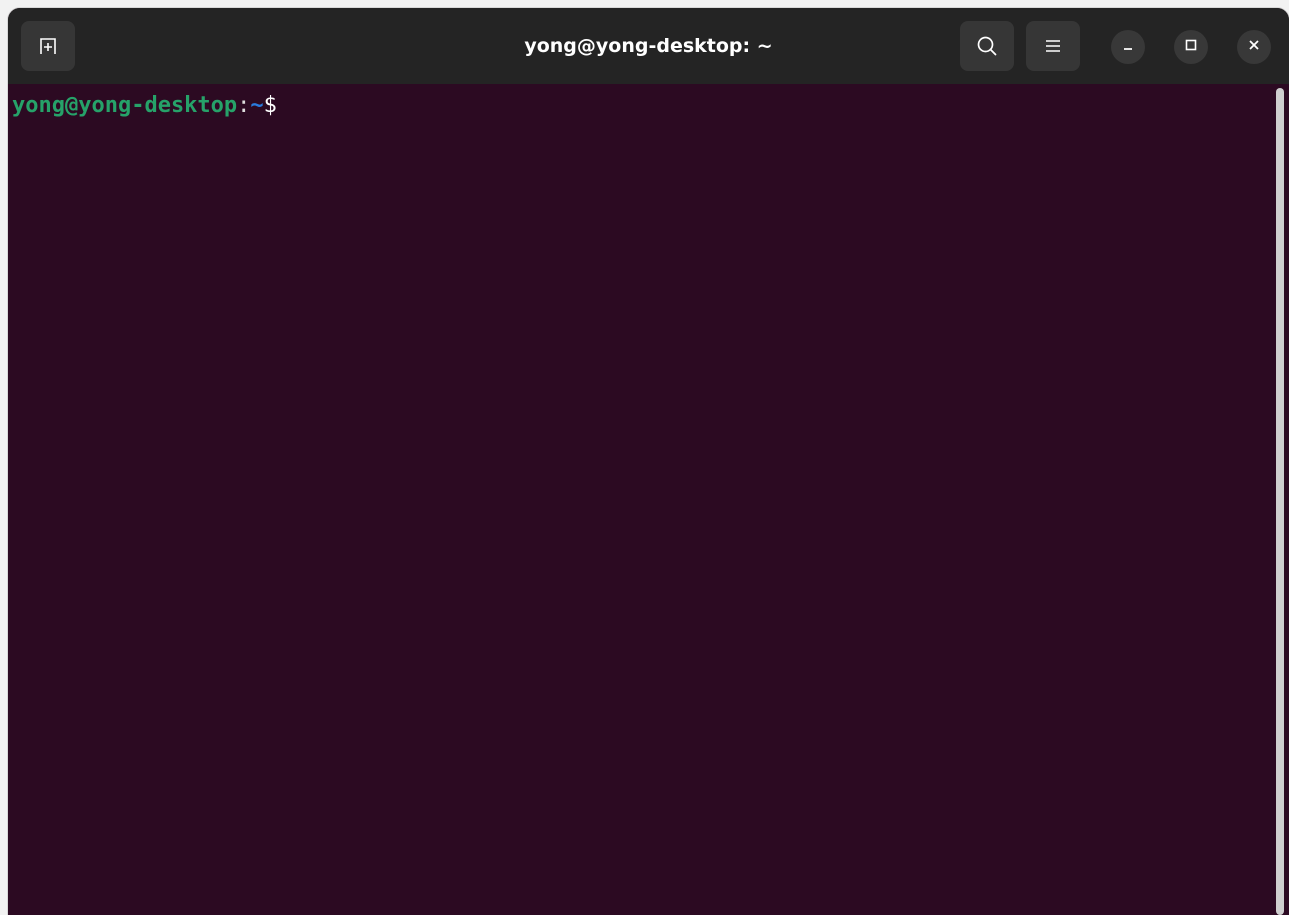  What do you see at coordinates (257, 105) in the screenshot?
I see `prompt-path: ~` at bounding box center [257, 105].